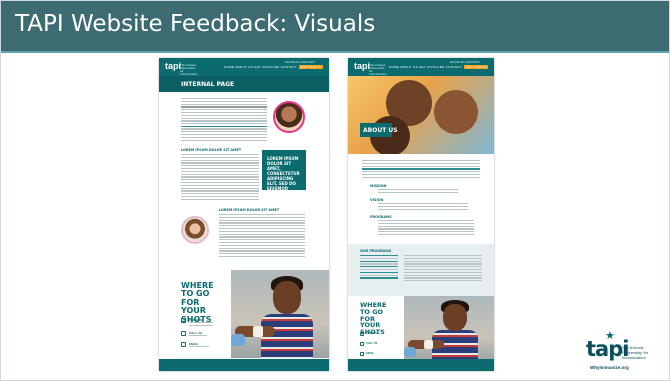  I want to click on programs-panel-text, so click(443, 269).